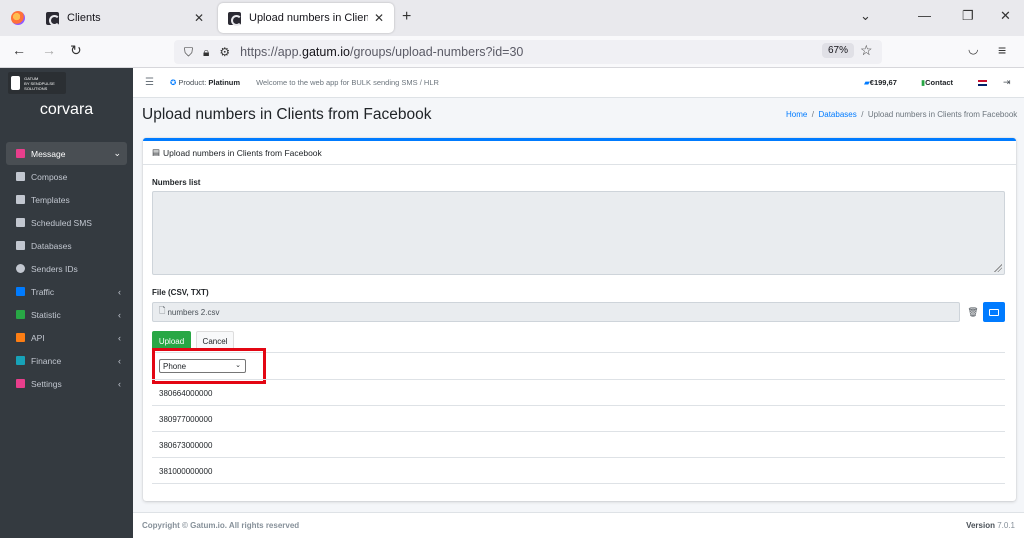  I want to click on reload-icon: ↻, so click(76, 50).